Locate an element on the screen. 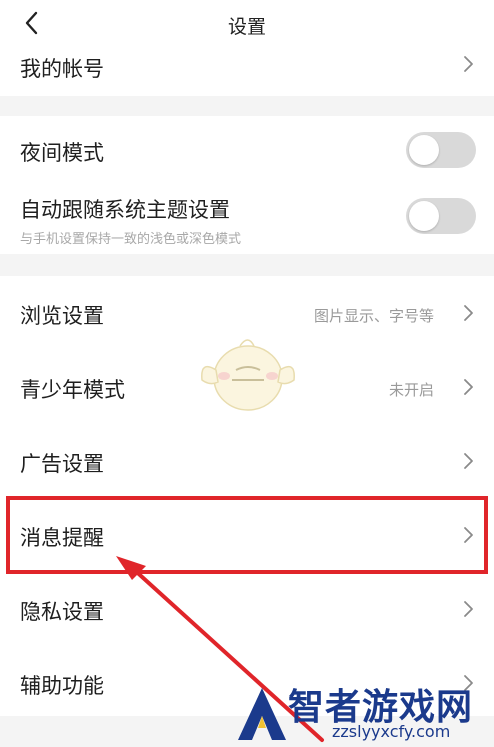 The image size is (494, 747). watermark-logo-icon is located at coordinates (262, 714).